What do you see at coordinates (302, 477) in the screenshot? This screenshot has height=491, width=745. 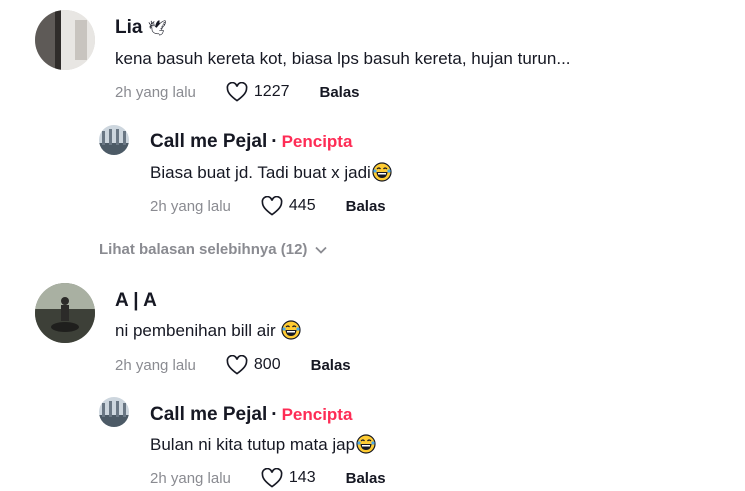 I see `like-count: 143` at bounding box center [302, 477].